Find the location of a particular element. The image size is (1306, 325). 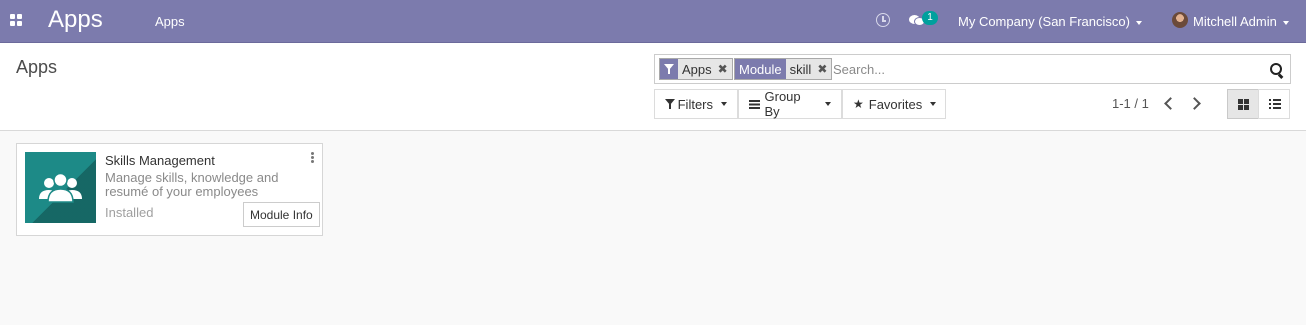

group-by-button: Group By is located at coordinates (790, 104).